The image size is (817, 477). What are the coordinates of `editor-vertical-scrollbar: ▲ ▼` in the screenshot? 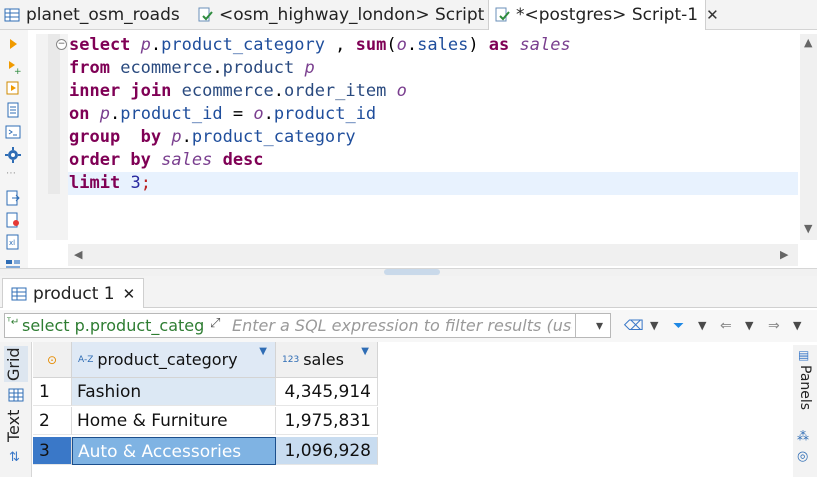 It's located at (808, 137).